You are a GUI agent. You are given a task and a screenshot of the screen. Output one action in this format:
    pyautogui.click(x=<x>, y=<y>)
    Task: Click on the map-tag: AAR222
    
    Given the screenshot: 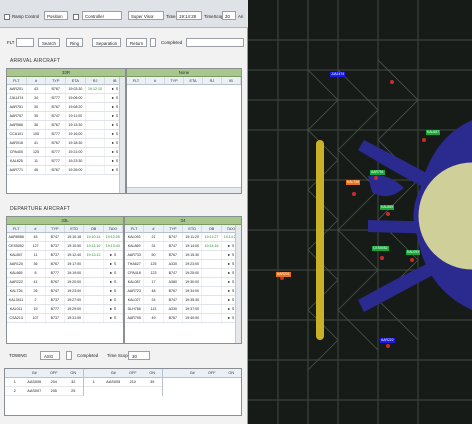 What is the action you would take?
    pyautogui.click(x=387, y=340)
    